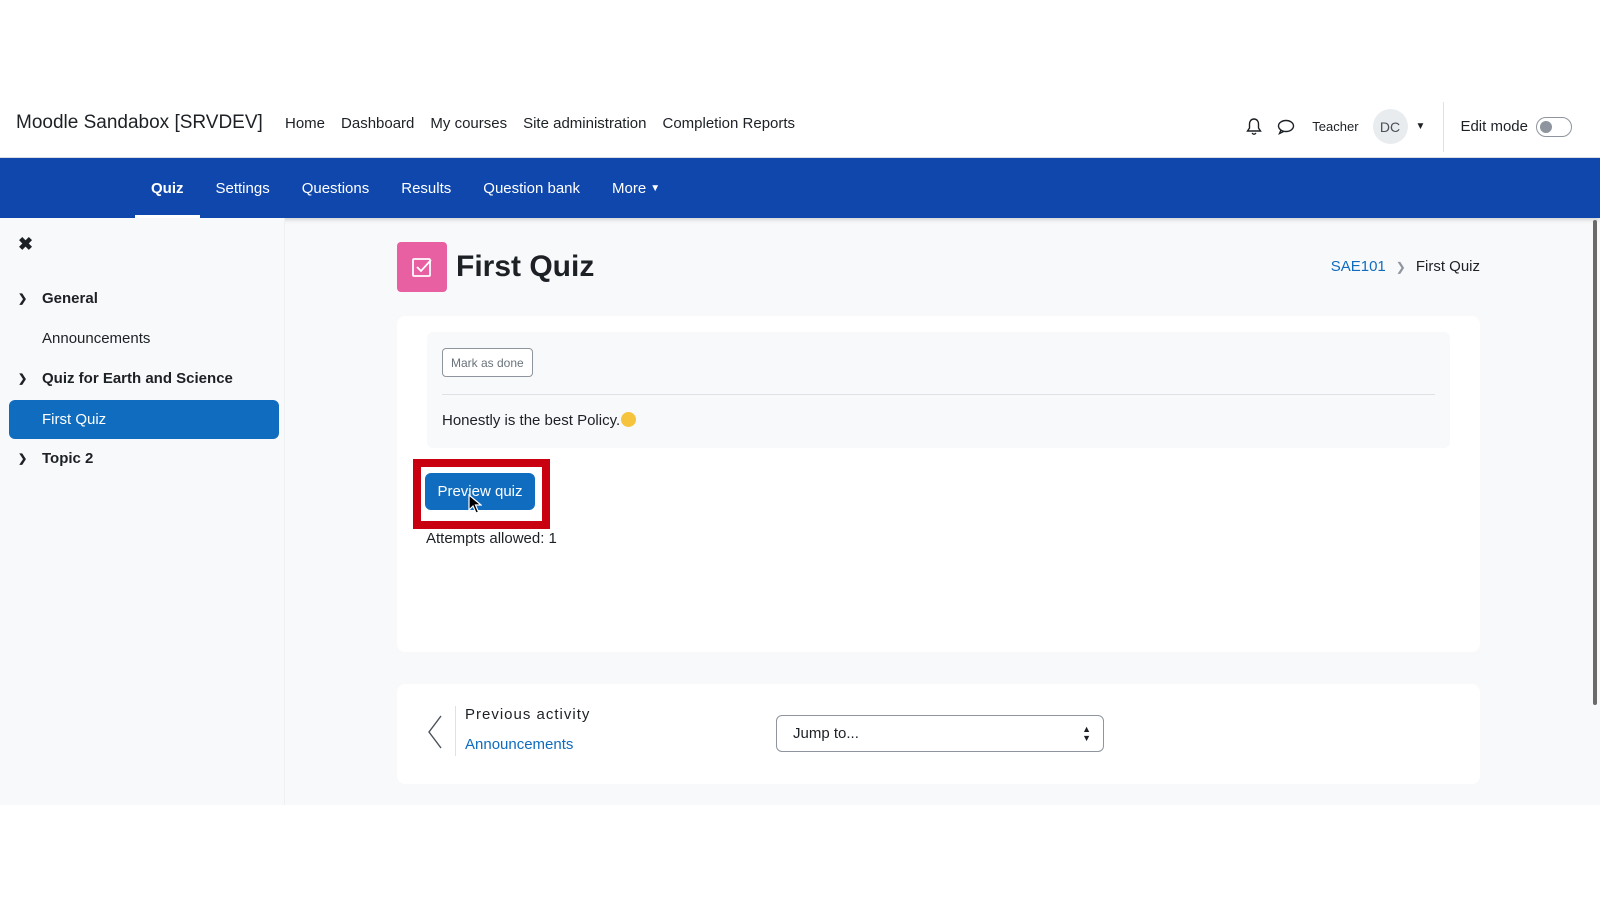 The width and height of the screenshot is (1600, 900). What do you see at coordinates (1595, 462) in the screenshot?
I see `page-scrollbar` at bounding box center [1595, 462].